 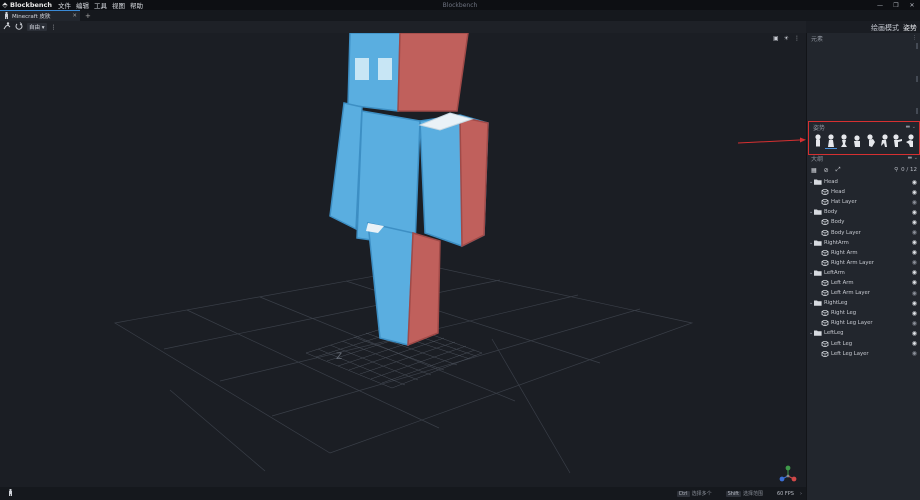 I want to click on close-window-button: ✕, so click(x=912, y=5).